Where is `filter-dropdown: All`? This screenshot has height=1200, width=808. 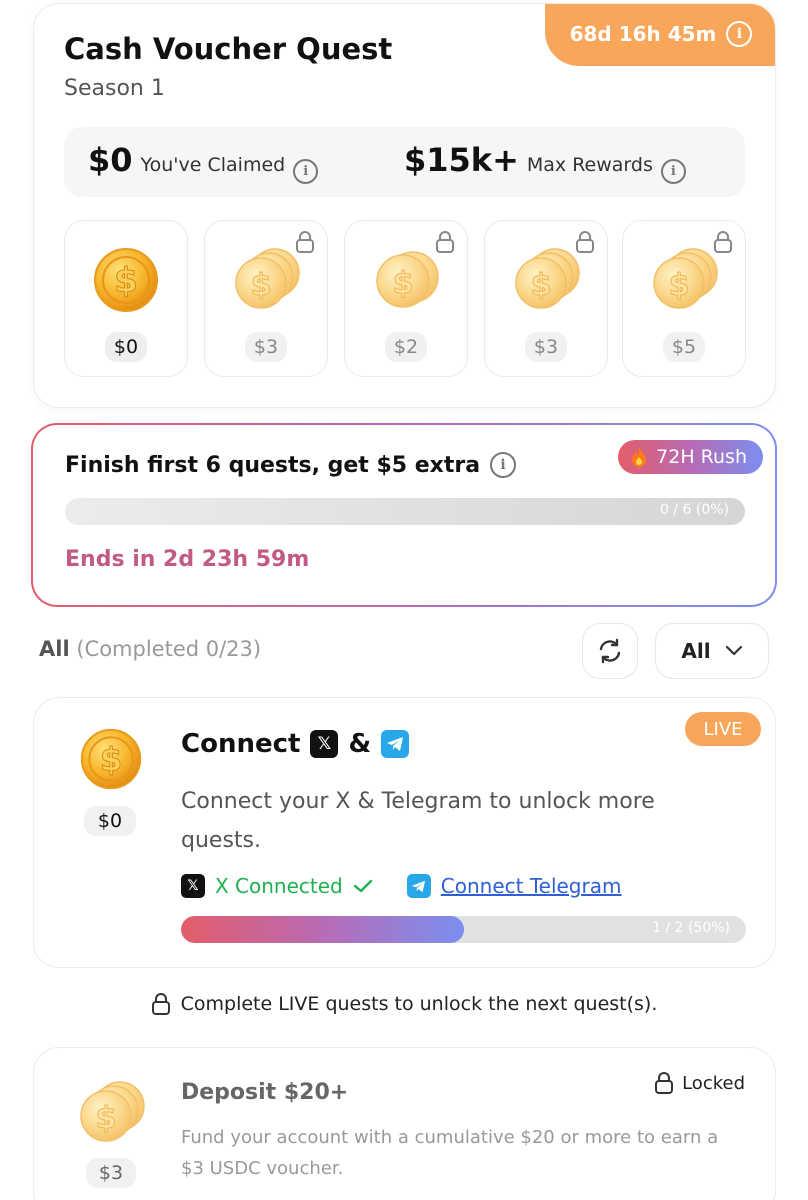 filter-dropdown: All is located at coordinates (712, 651).